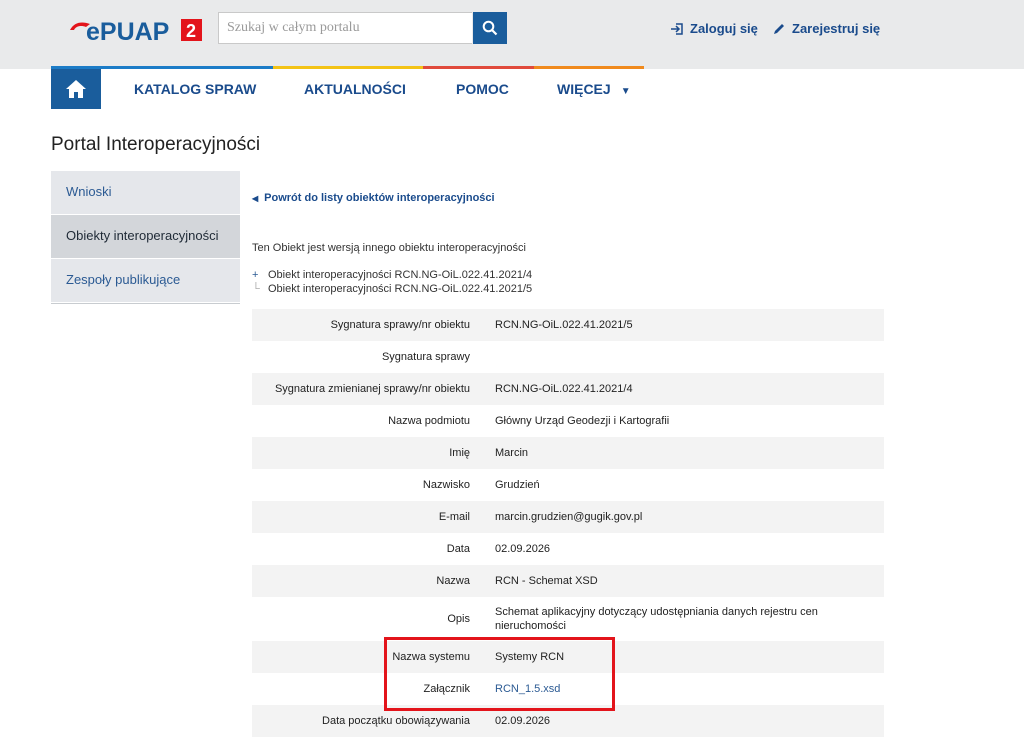 The image size is (1024, 737). I want to click on search-icon, so click(490, 28).